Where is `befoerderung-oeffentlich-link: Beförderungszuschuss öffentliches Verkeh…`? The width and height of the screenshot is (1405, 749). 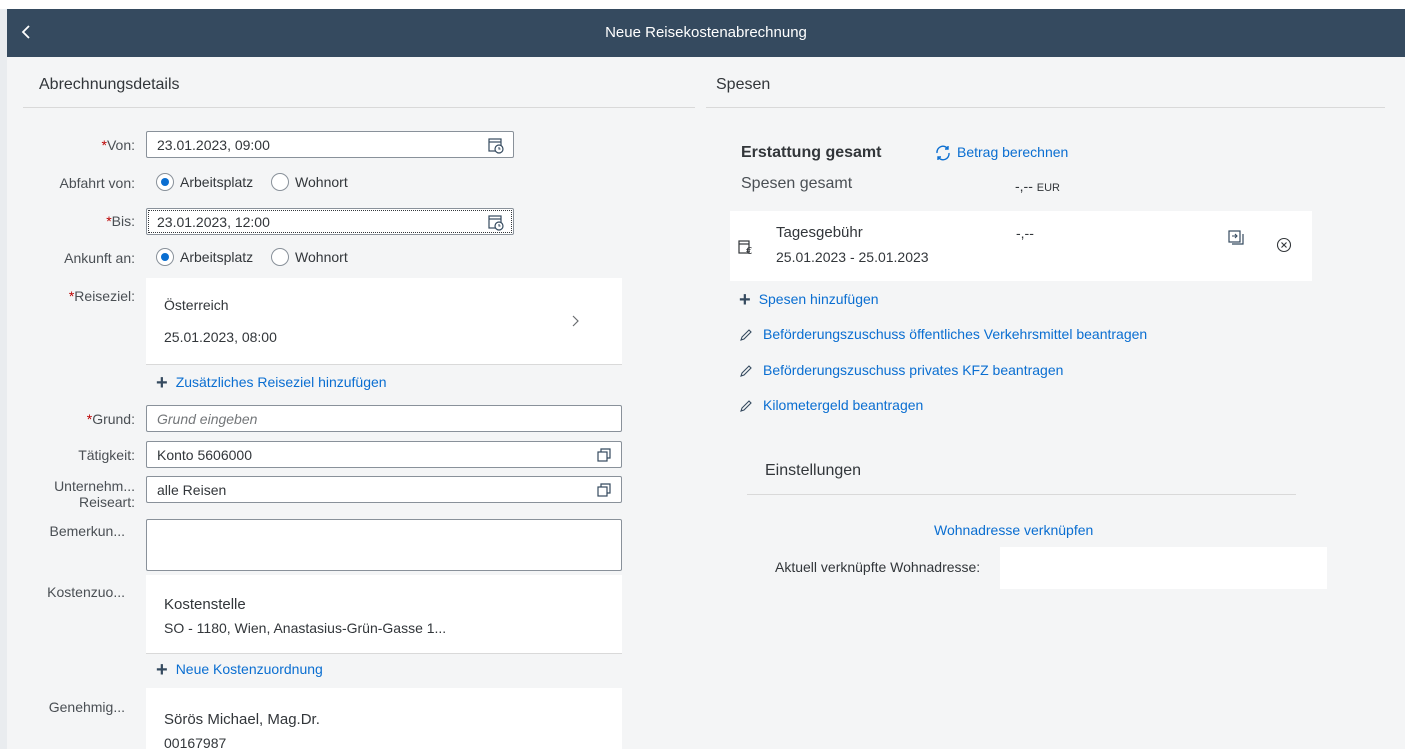
befoerderung-oeffentlich-link: Beförderungszuschuss öffentliches Verkeh… is located at coordinates (943, 334).